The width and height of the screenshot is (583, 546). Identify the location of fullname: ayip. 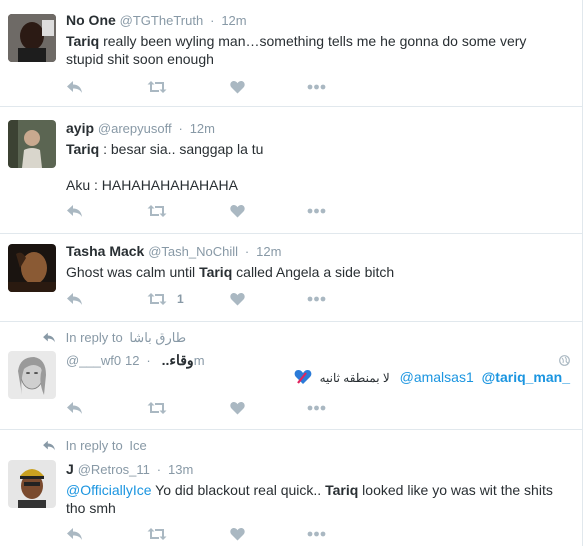
(80, 128).